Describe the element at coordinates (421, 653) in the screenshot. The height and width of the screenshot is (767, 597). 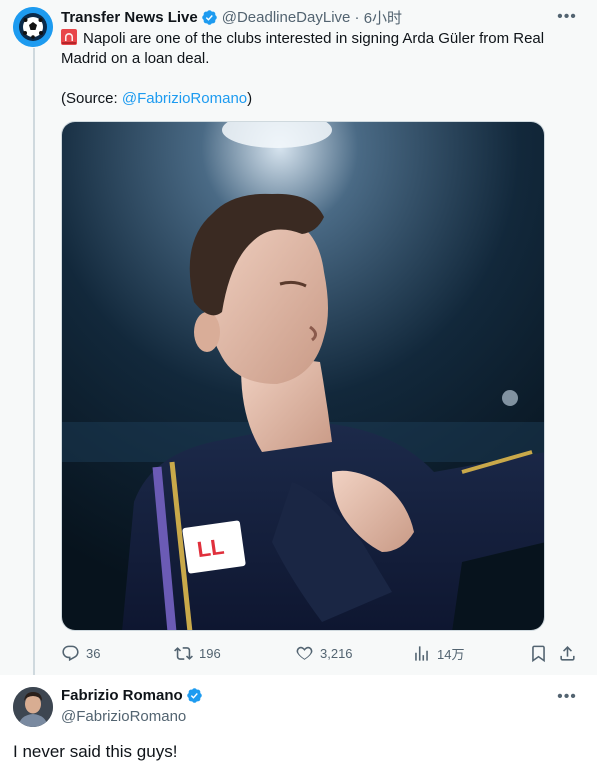
I see `views-icon` at that location.